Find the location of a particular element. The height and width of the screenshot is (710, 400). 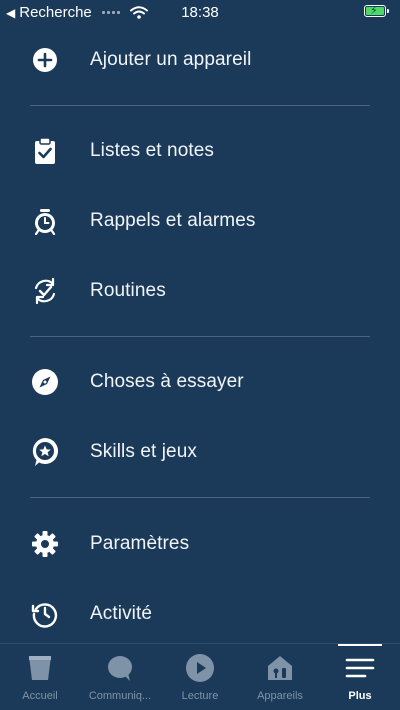

clipboard-check-icon is located at coordinates (45, 151).